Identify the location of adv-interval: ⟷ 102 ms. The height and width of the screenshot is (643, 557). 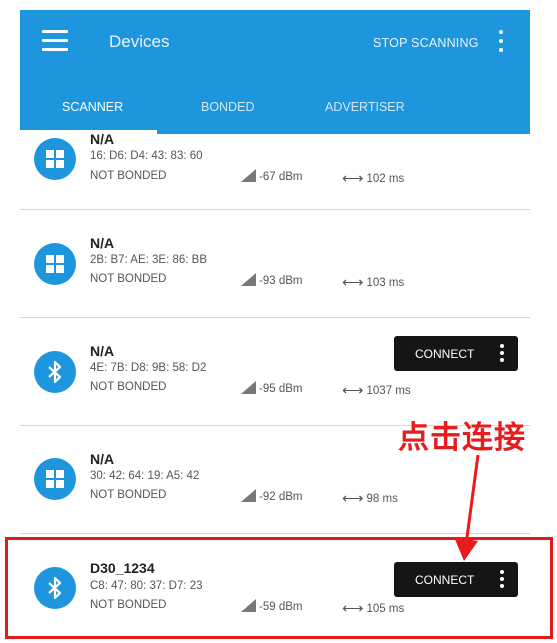
(373, 178).